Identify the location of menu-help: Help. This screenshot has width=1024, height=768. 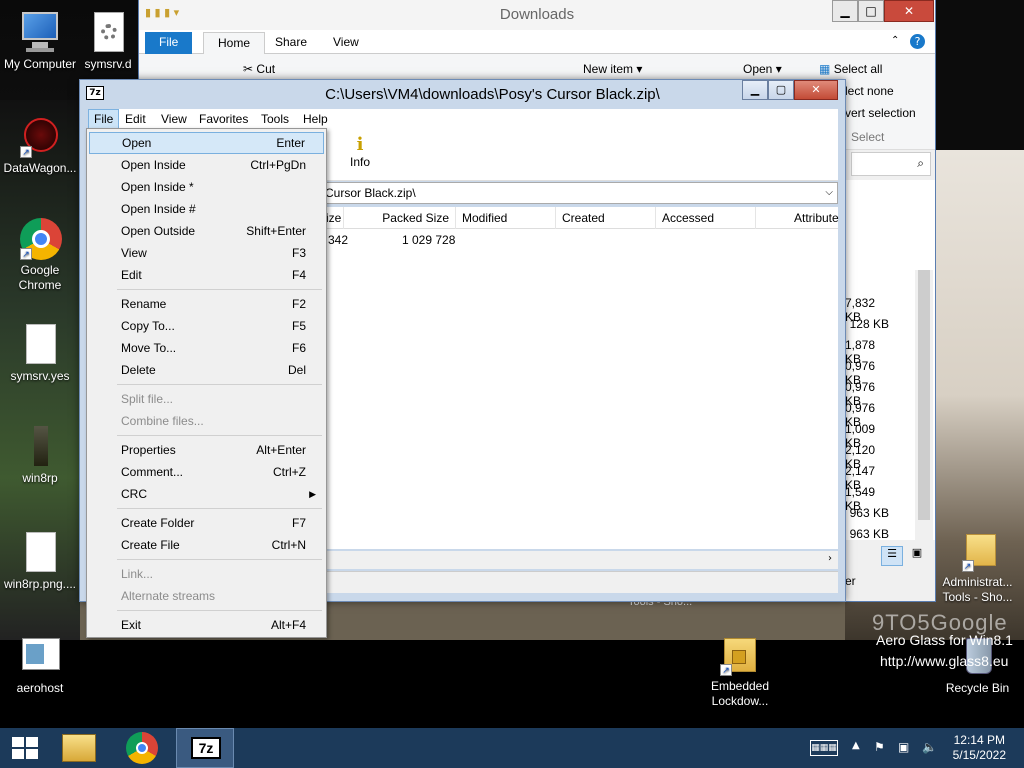
(315, 119).